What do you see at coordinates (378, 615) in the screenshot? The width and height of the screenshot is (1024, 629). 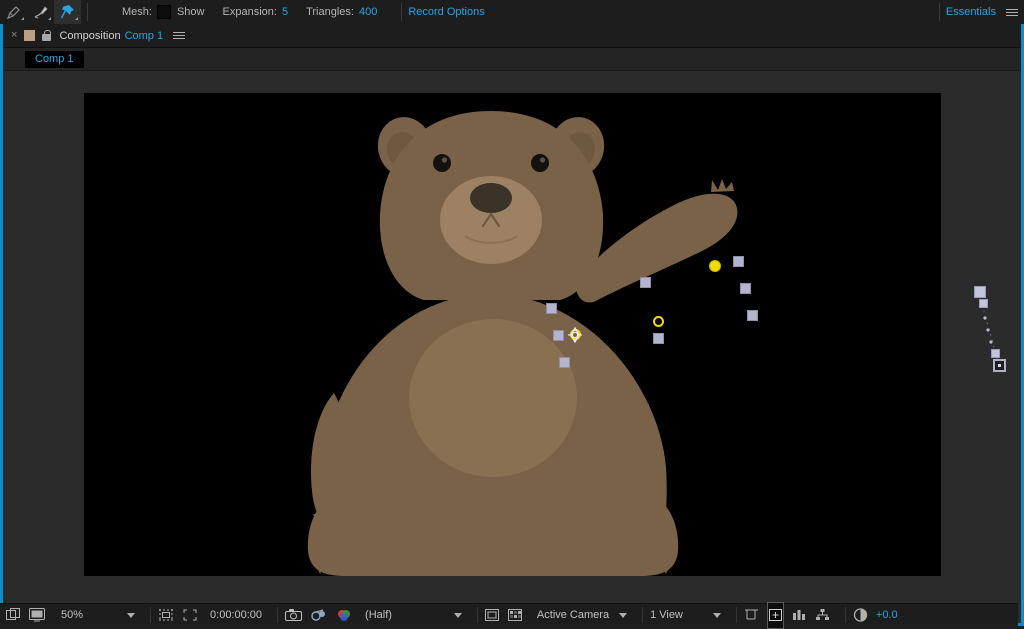 I see `resolution-value: (Half)` at bounding box center [378, 615].